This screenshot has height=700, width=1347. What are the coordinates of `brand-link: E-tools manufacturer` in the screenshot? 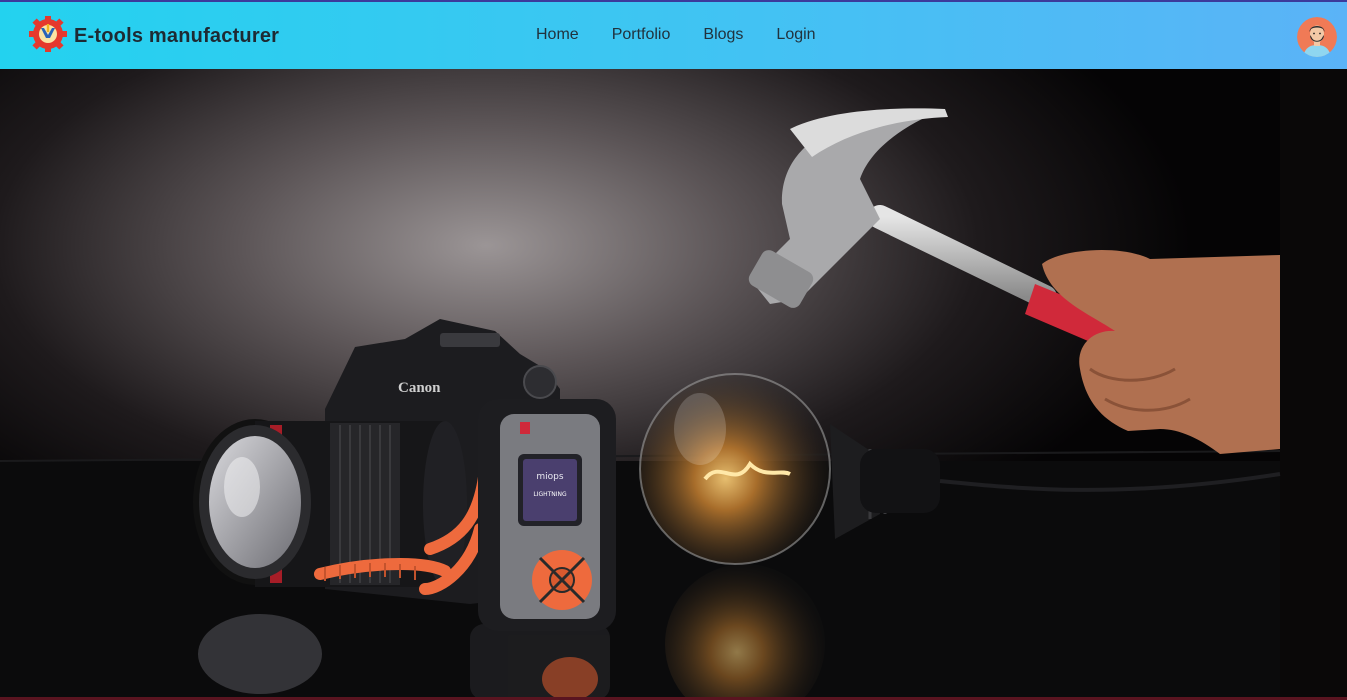 It's located at (154, 35).